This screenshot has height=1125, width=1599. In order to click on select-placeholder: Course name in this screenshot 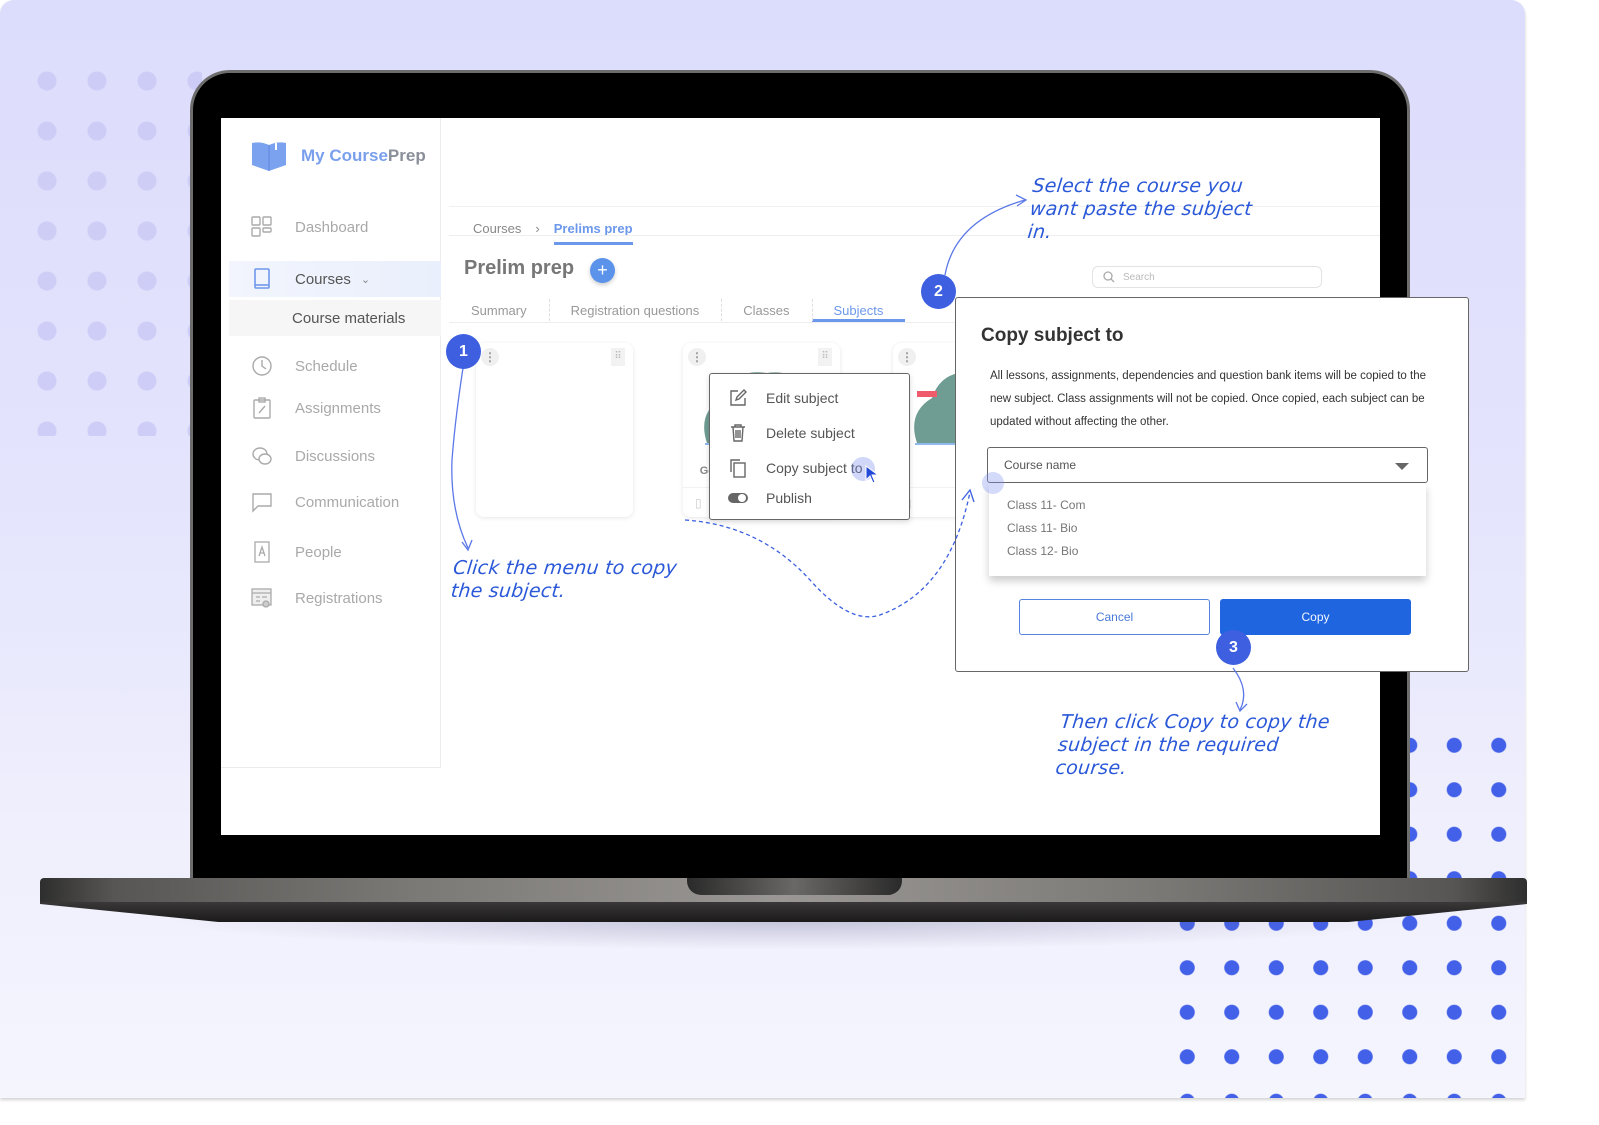, I will do `click(1040, 465)`.